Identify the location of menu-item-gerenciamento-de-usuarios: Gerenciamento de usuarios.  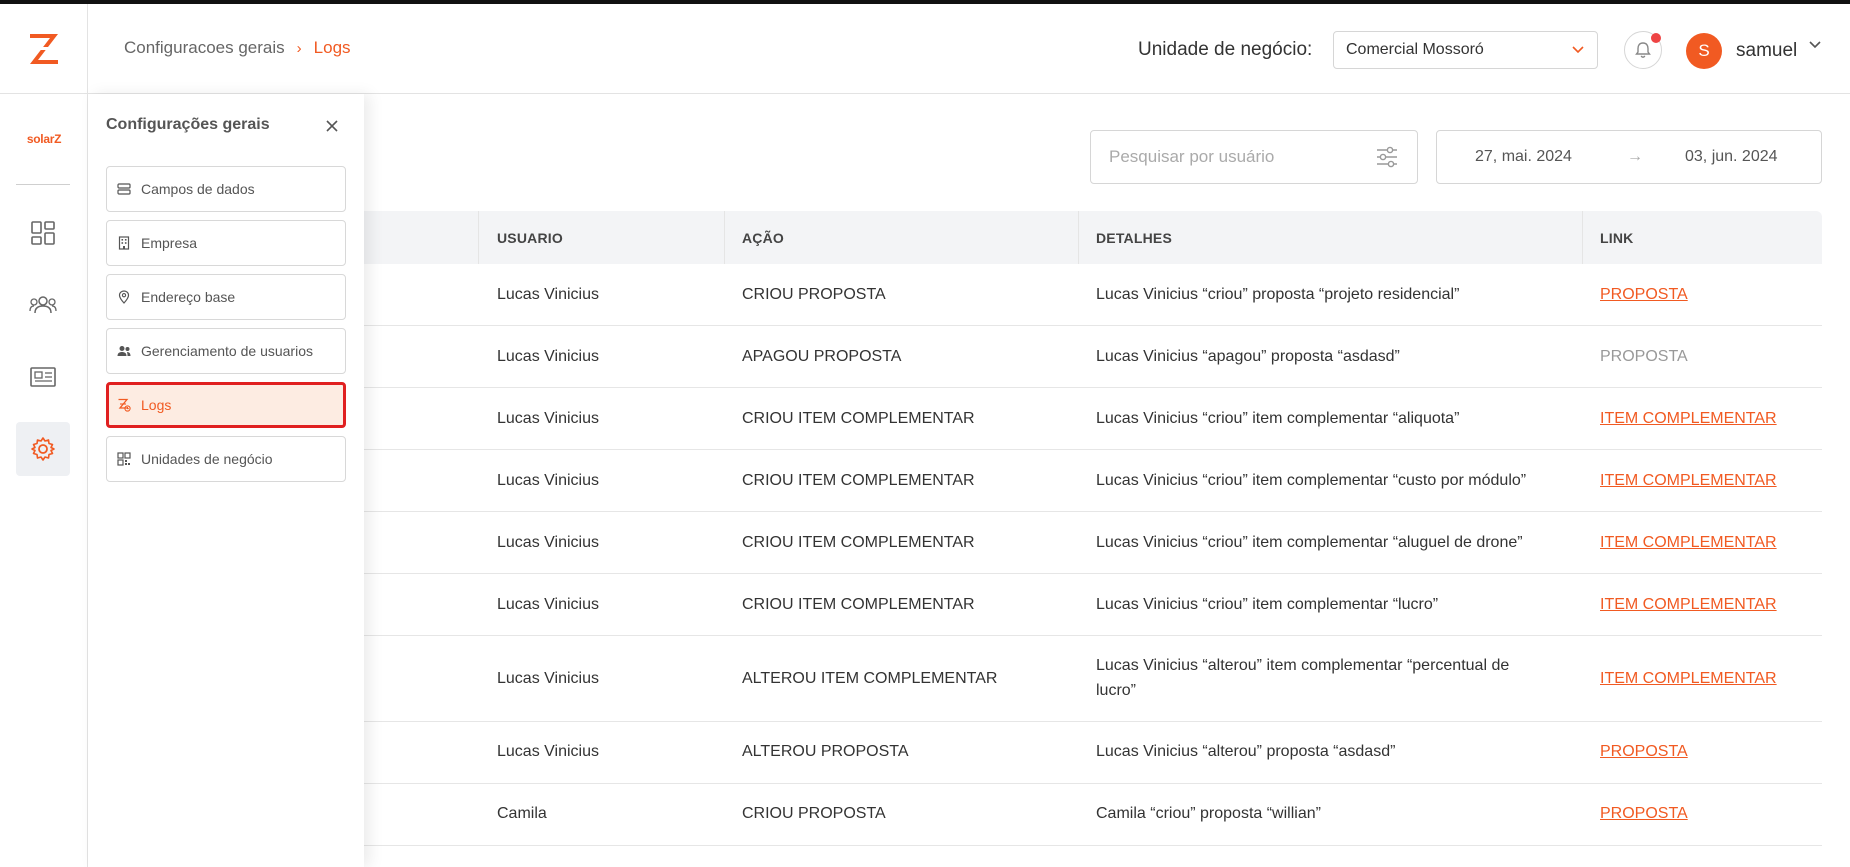
(226, 351).